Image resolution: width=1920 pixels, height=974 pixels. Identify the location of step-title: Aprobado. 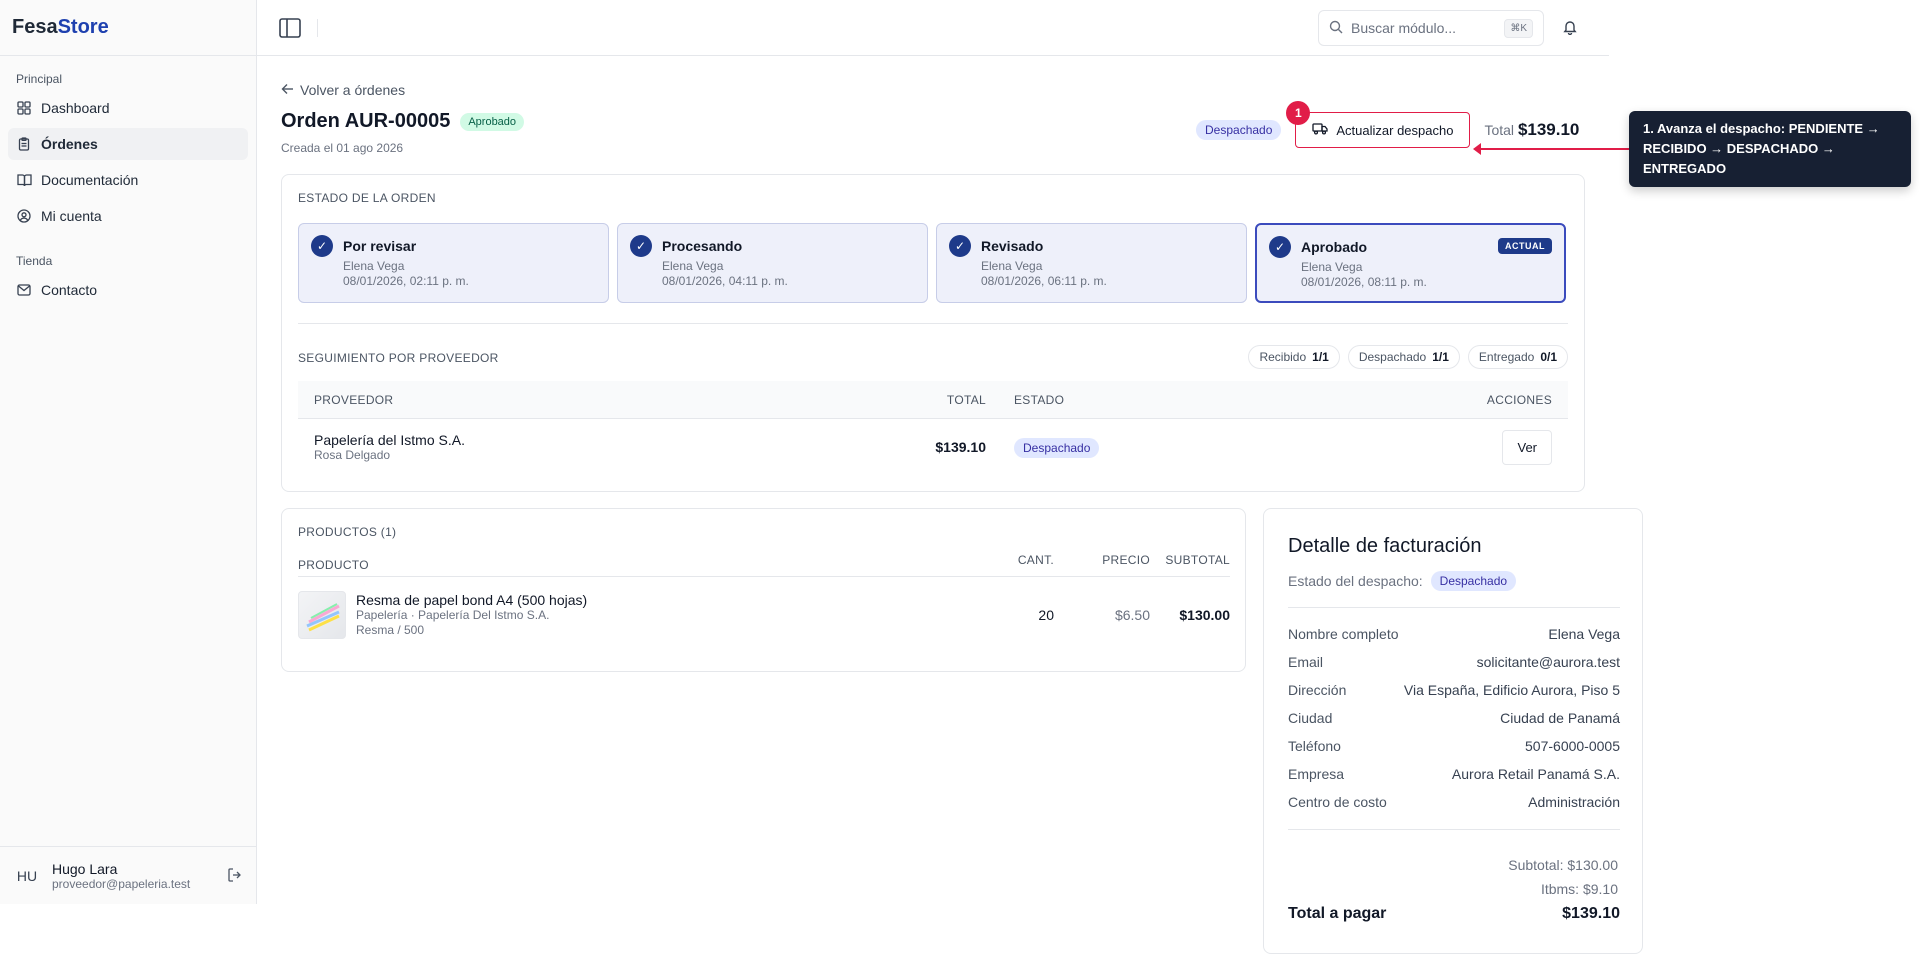
(1334, 247).